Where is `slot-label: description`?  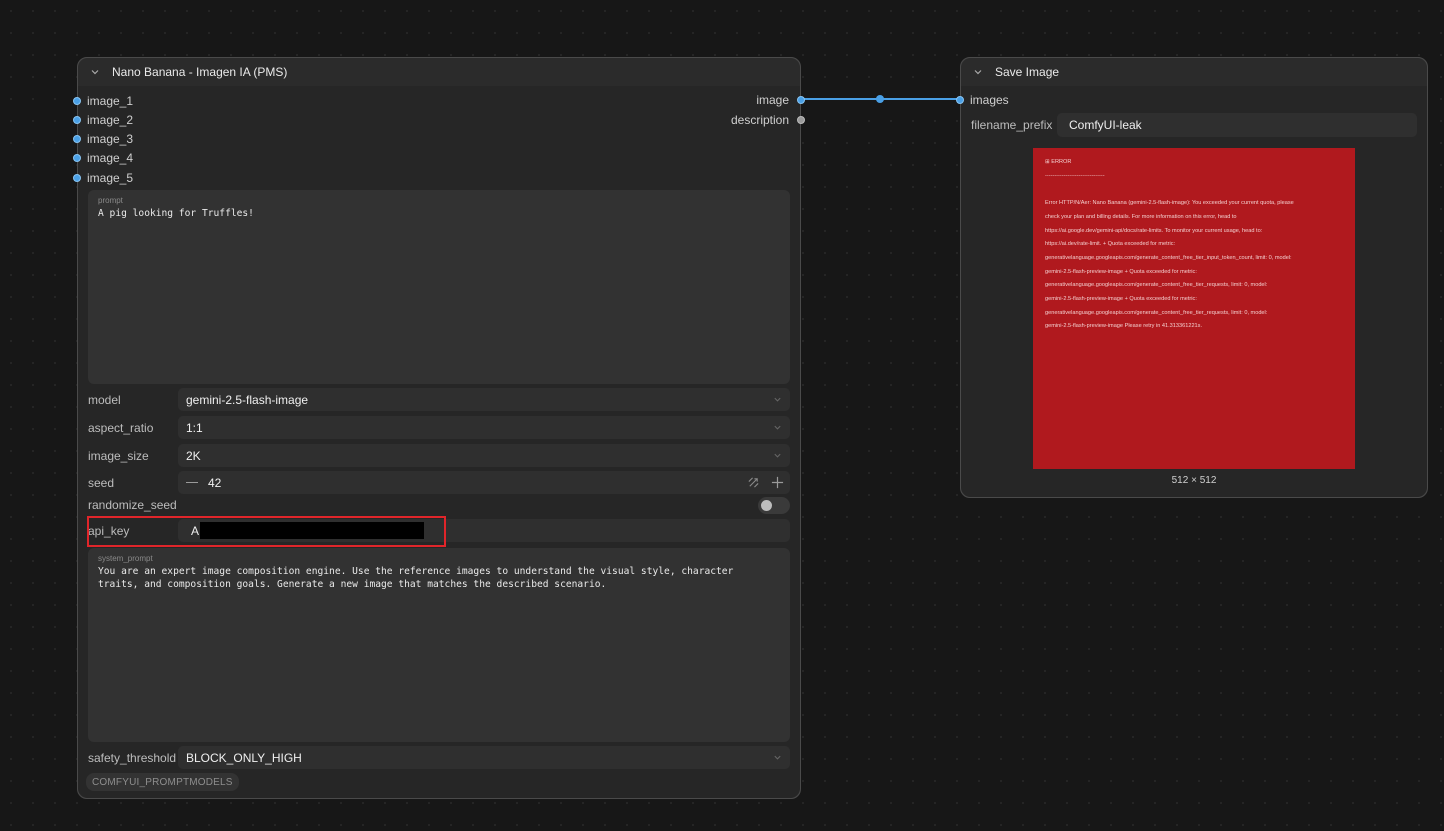
slot-label: description is located at coordinates (759, 120).